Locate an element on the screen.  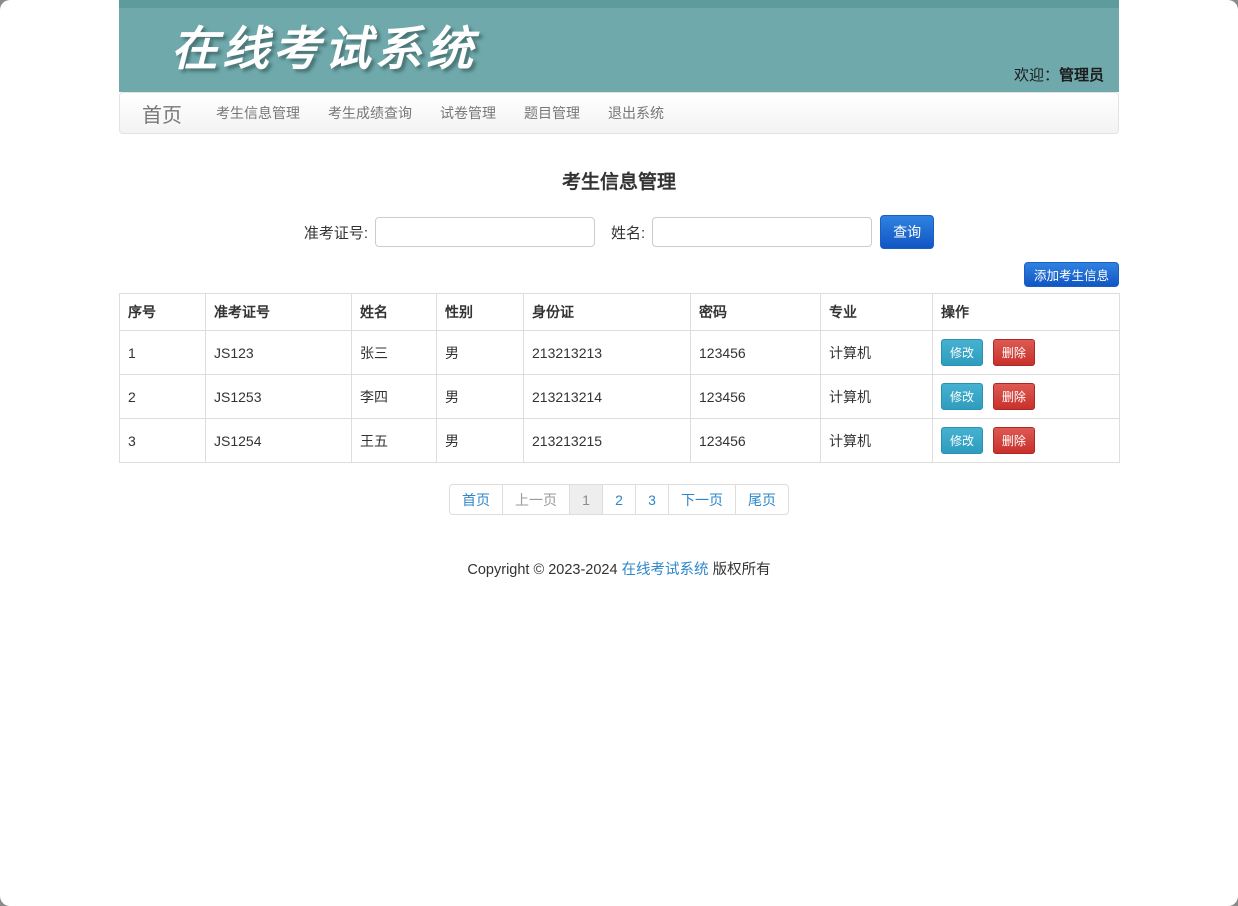
pagination-wrap: 首页 上一页 1 2 3 下一页 尾页 is located at coordinates (619, 499).